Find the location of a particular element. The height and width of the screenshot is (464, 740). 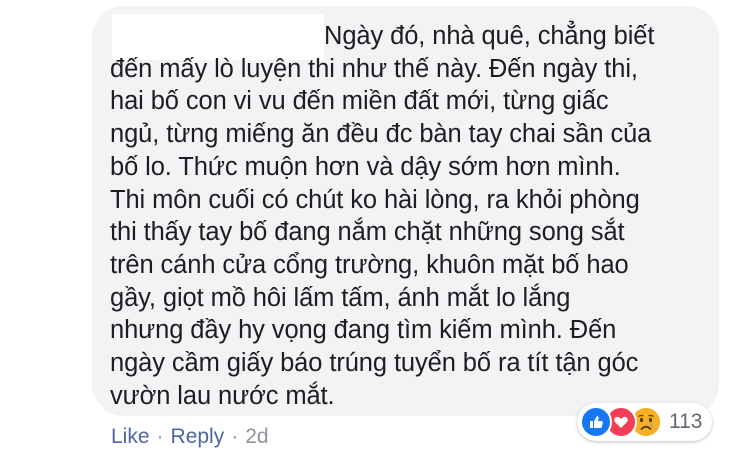

comment-actions: Like · Reply · 2d is located at coordinates (190, 437).